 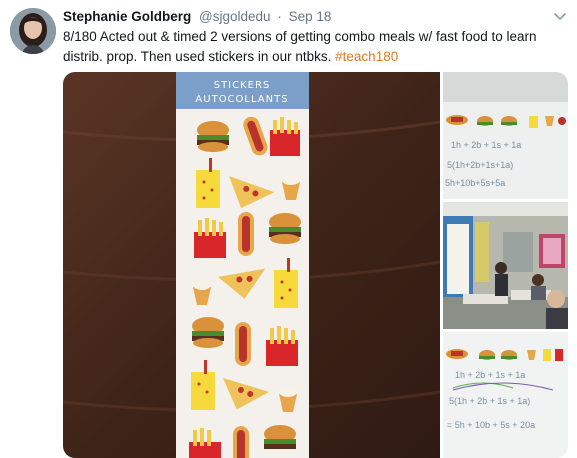 I want to click on tweet-header: Stephanie Goldberg @sjgoldedu · Sep 18, so click(x=197, y=18).